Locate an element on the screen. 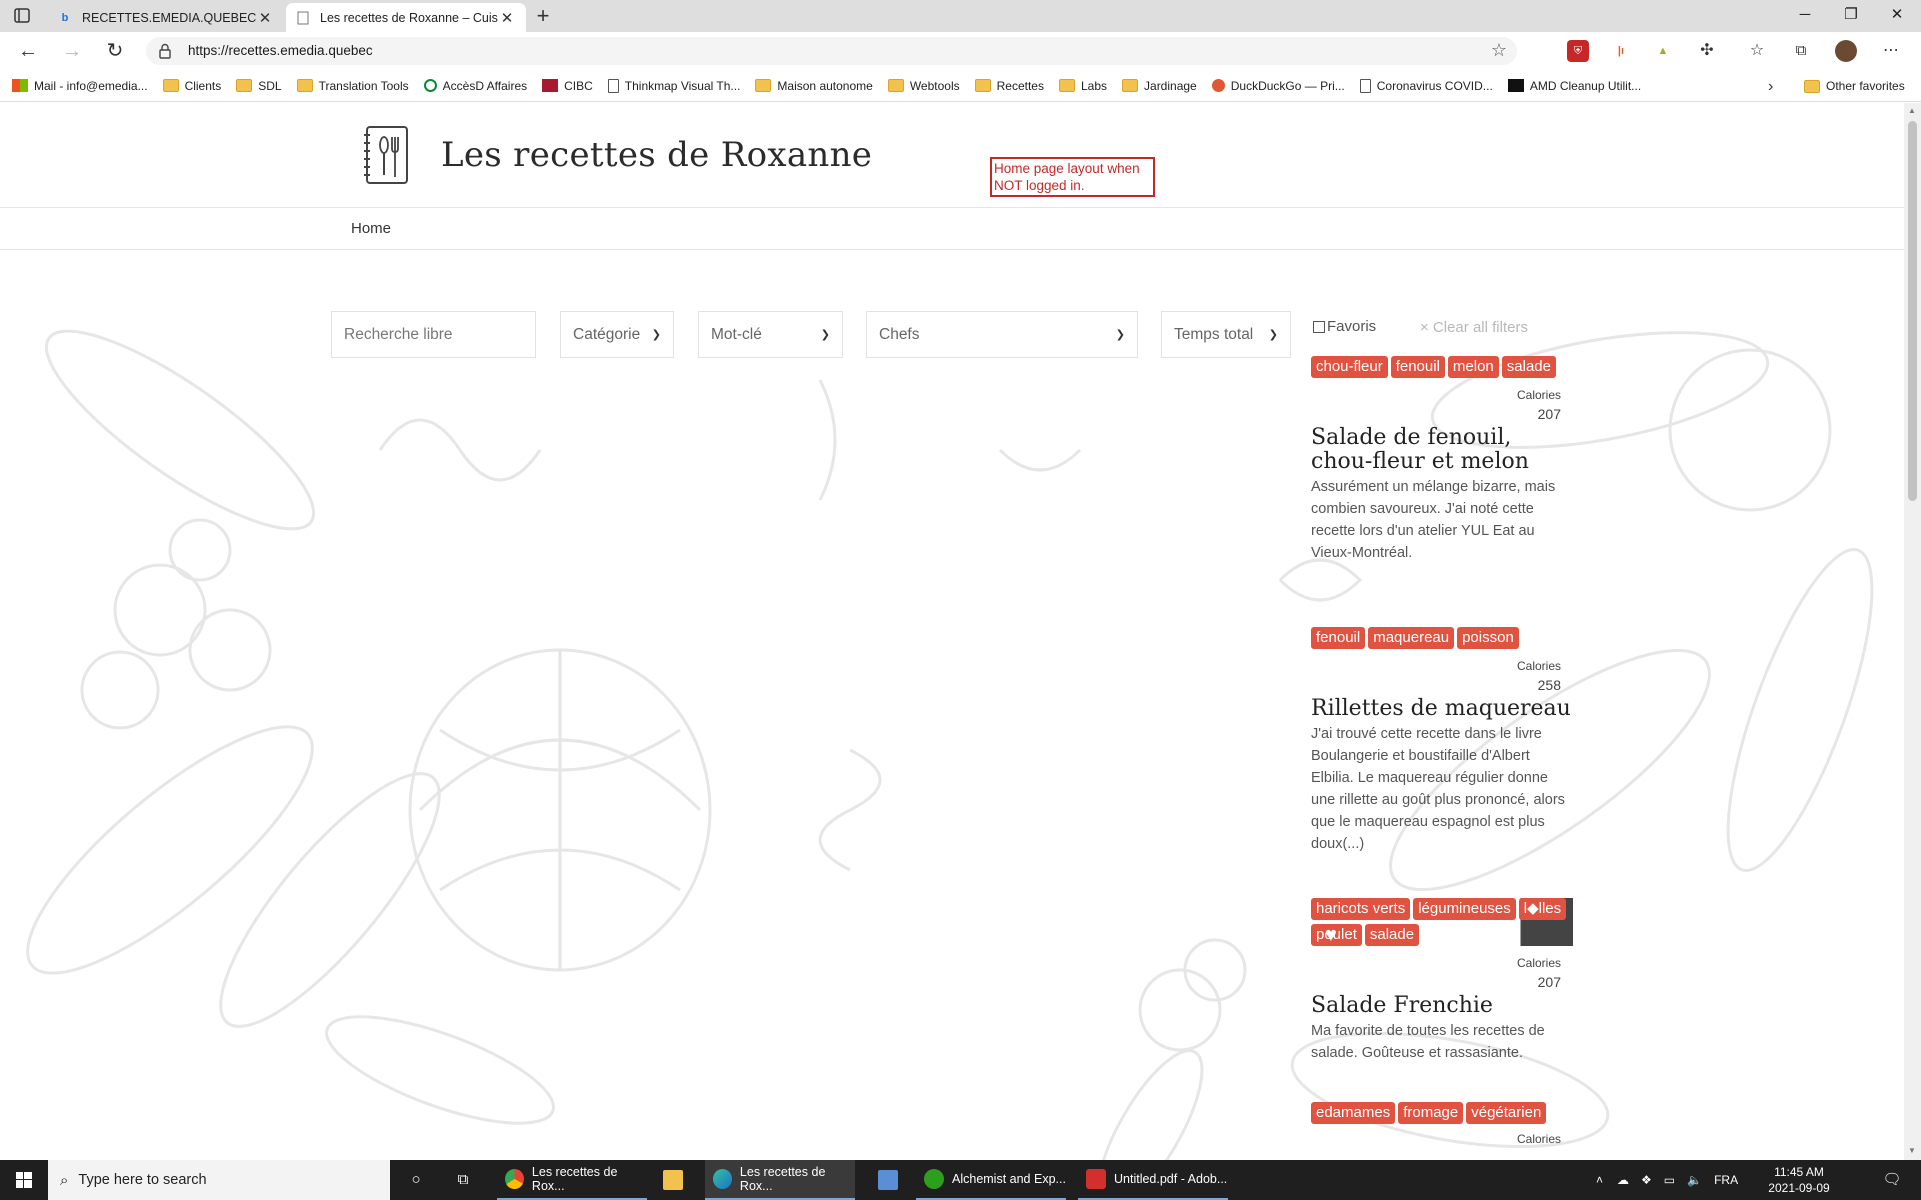 The width and height of the screenshot is (1921, 1200). clock: 11:45 AM 2021-09-09 is located at coordinates (1799, 1180).